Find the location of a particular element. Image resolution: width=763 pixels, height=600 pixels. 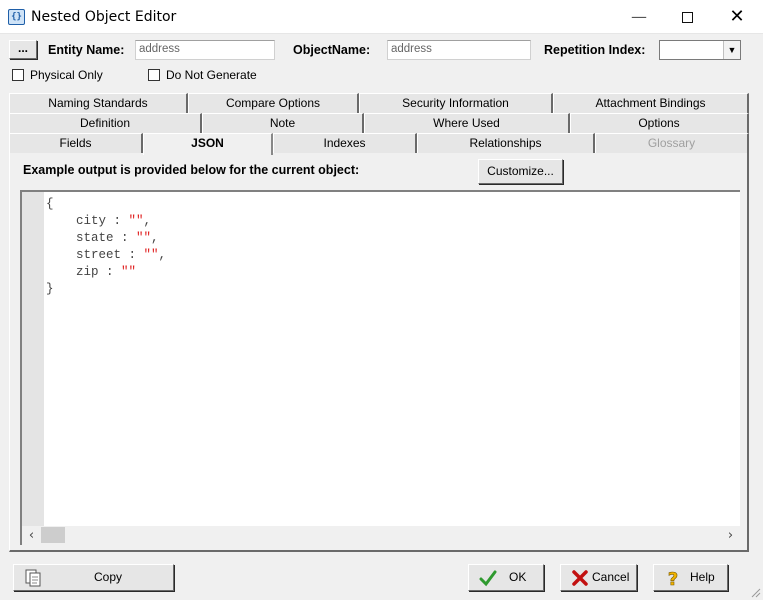

code-line: } is located at coordinates (50, 289).